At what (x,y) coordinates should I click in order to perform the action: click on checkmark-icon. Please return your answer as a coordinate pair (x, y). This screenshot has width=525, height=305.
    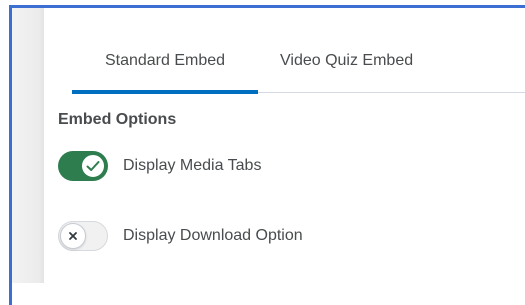
    Looking at the image, I should click on (93, 166).